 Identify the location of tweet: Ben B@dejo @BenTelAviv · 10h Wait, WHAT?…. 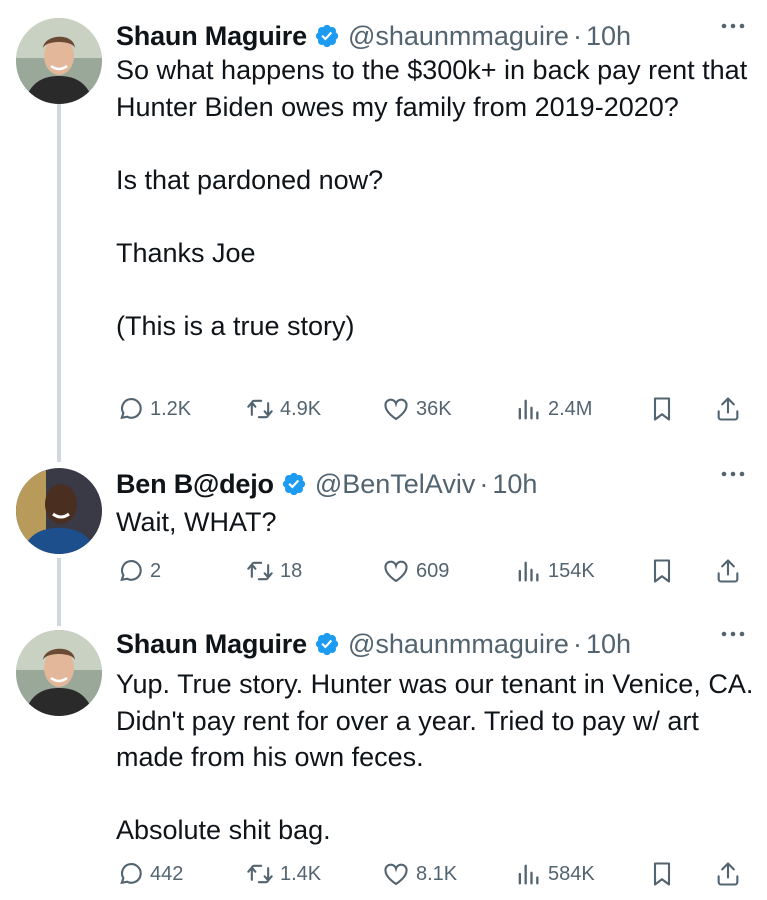
(383, 529).